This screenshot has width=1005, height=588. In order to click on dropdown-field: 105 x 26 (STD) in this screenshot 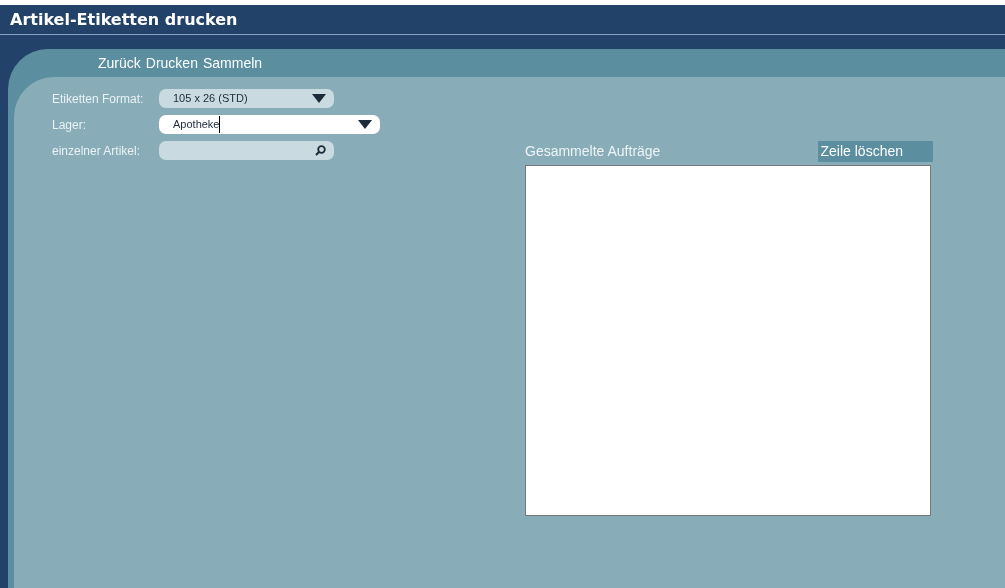, I will do `click(246, 98)`.